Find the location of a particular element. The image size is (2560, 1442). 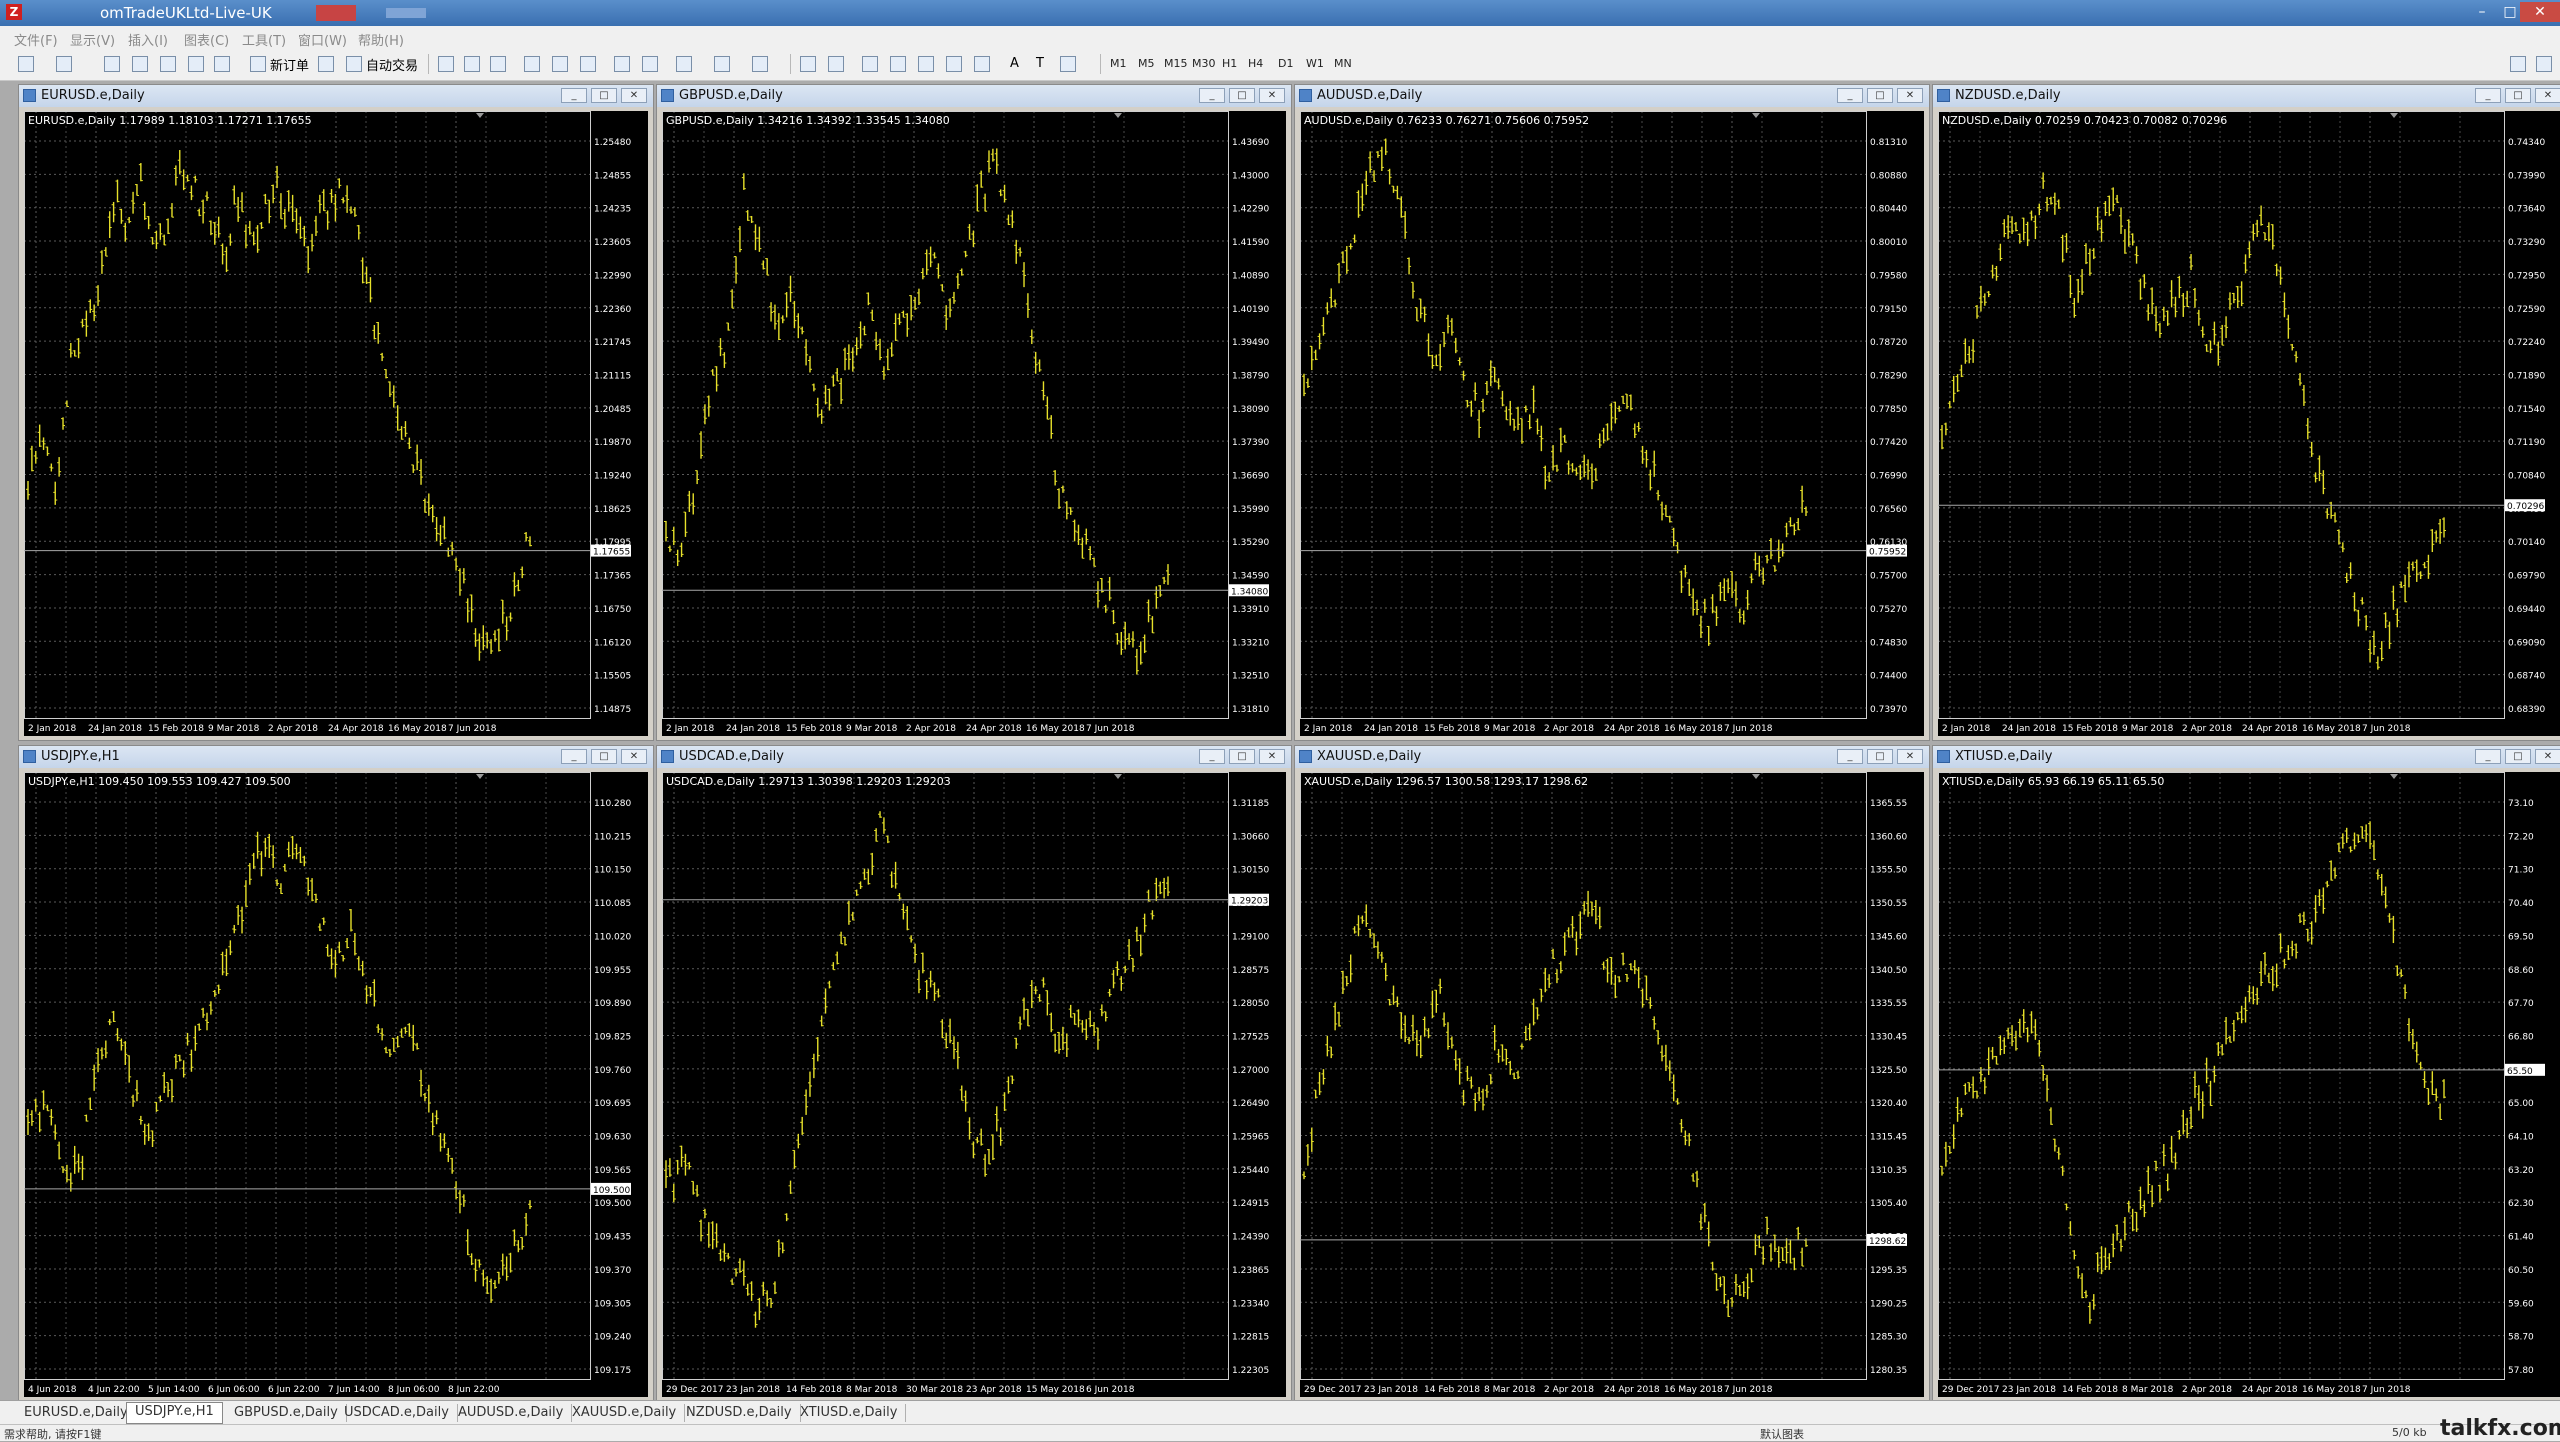

chart-window-titlebar: USDCAD.e,Daily _ □ ✕ is located at coordinates (974, 757).